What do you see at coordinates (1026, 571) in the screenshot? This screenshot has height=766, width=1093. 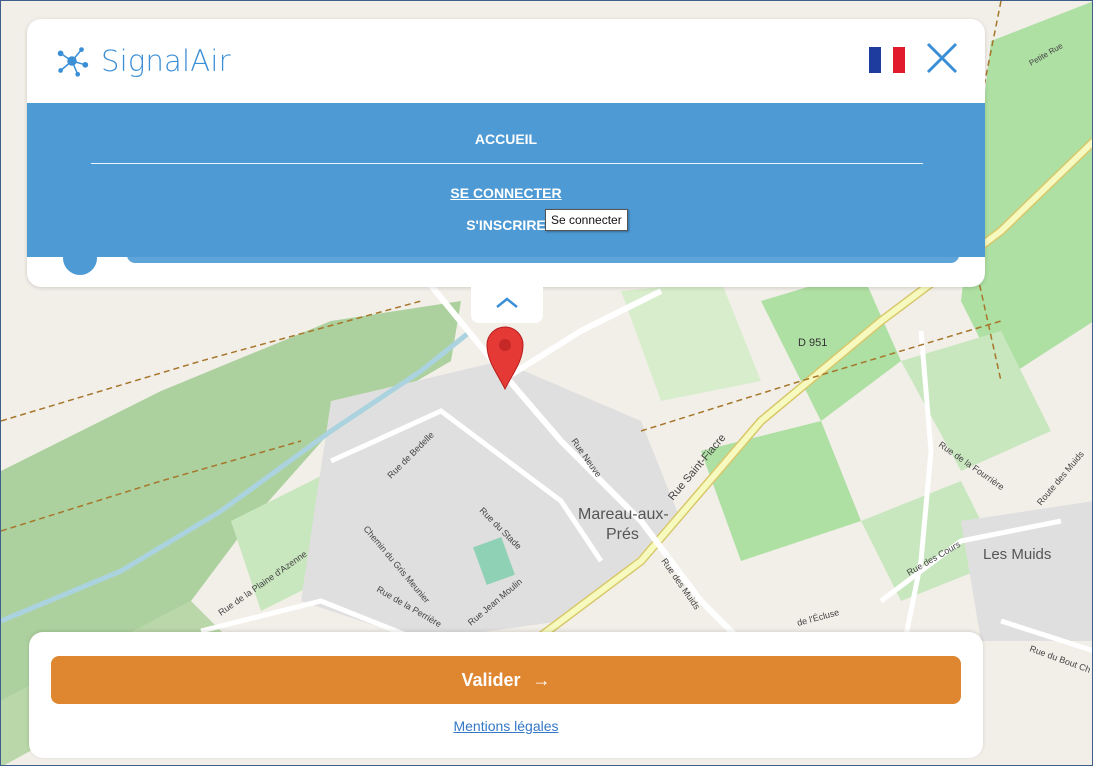 I see `residential-area` at bounding box center [1026, 571].